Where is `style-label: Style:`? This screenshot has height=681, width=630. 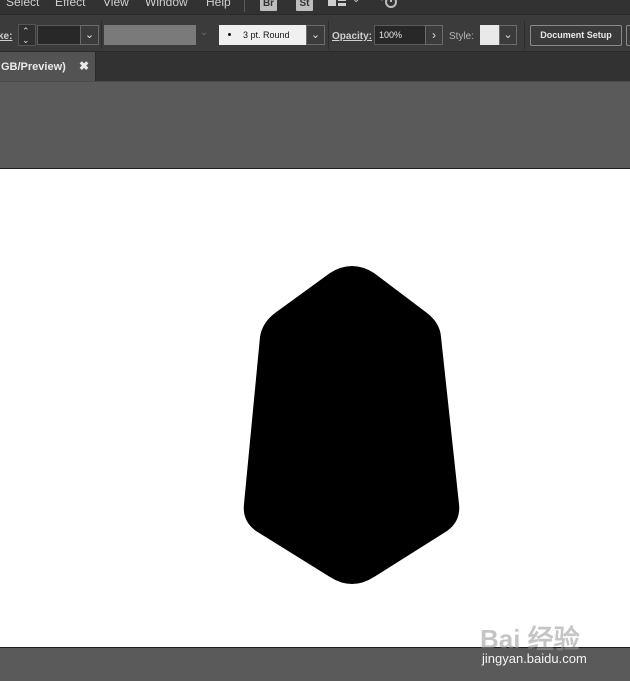 style-label: Style: is located at coordinates (462, 36).